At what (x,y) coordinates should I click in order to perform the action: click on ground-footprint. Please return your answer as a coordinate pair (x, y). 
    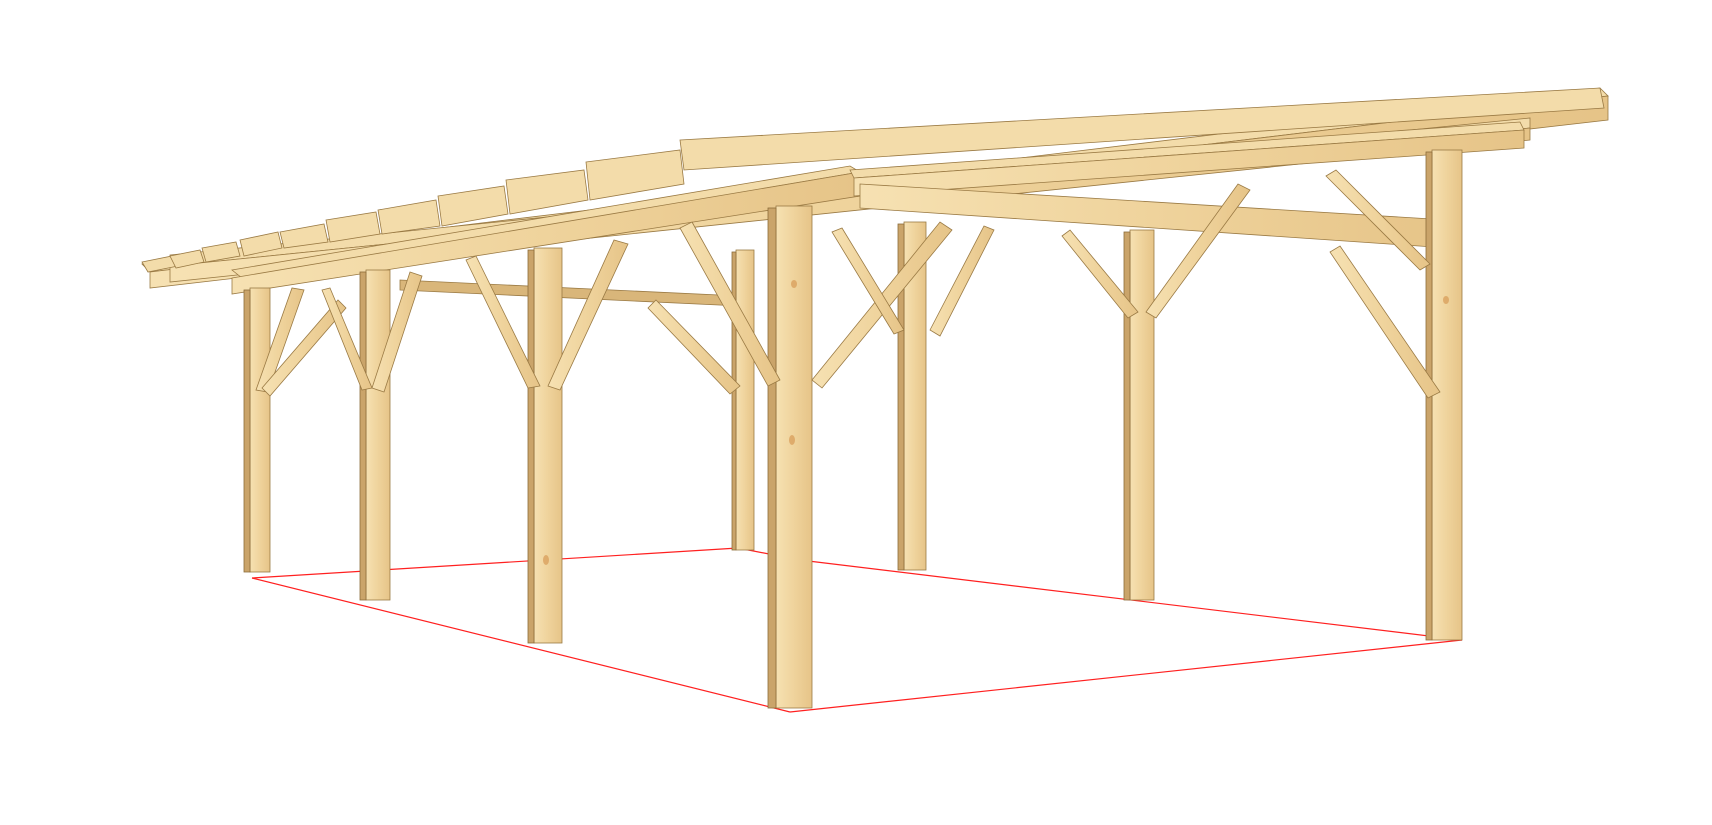
    Looking at the image, I should click on (857, 630).